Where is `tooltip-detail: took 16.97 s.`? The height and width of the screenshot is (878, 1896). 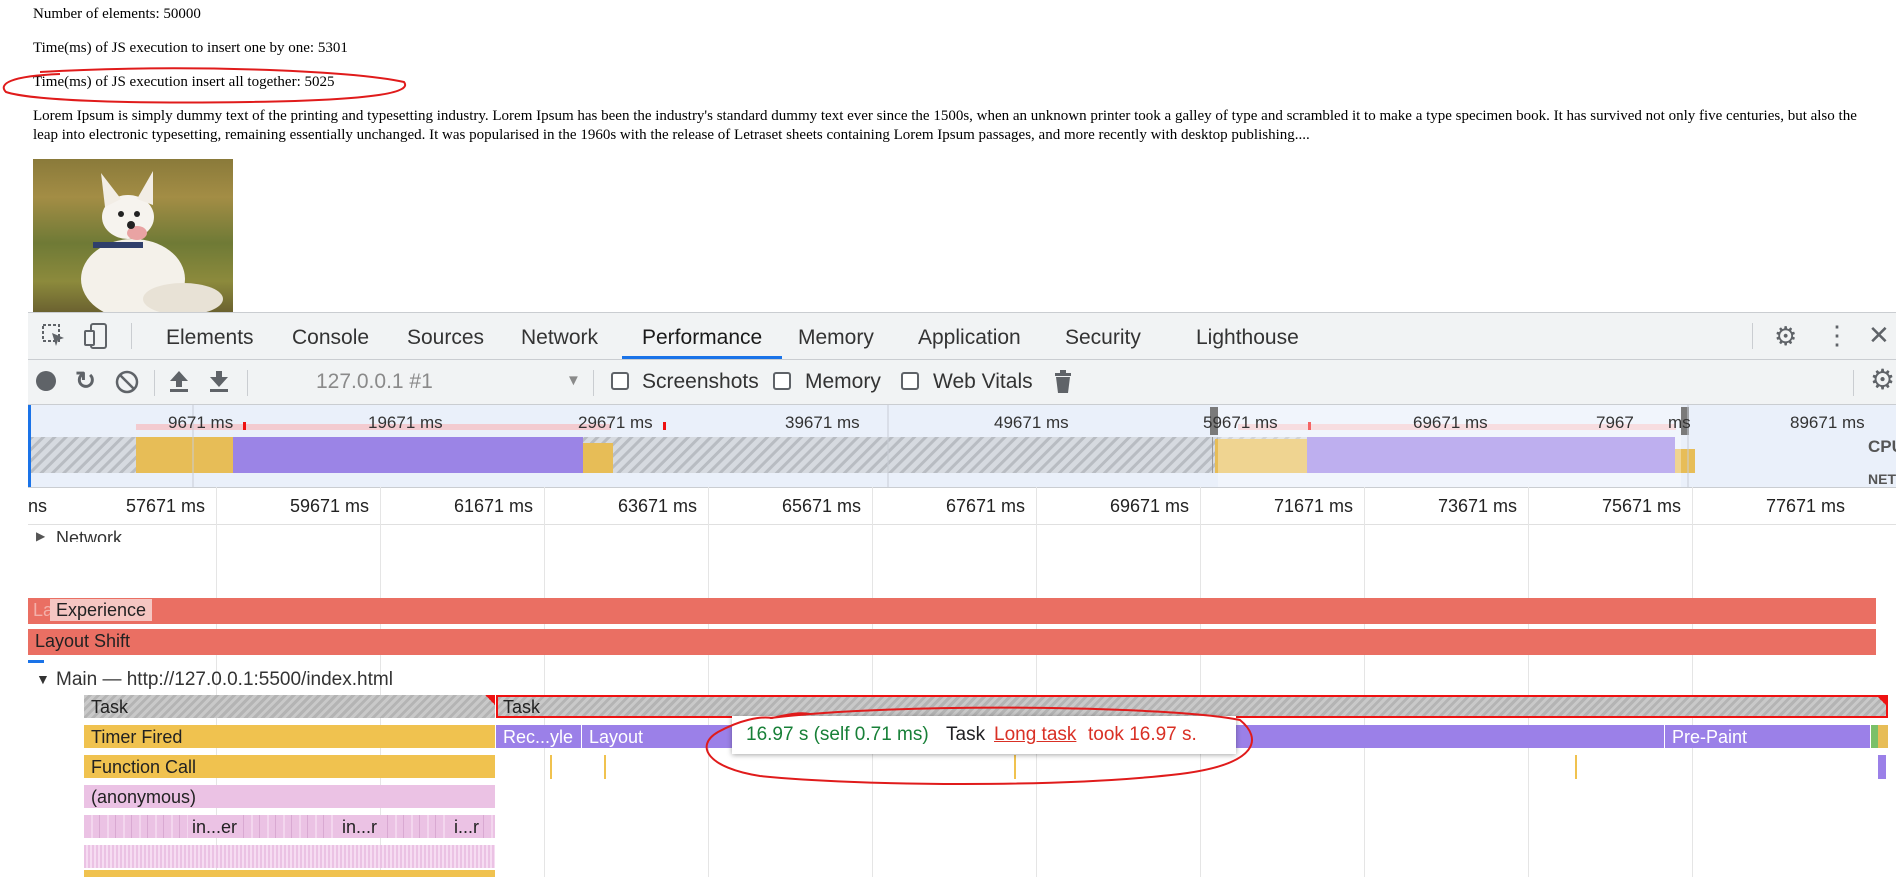
tooltip-detail: took 16.97 s. is located at coordinates (1142, 734).